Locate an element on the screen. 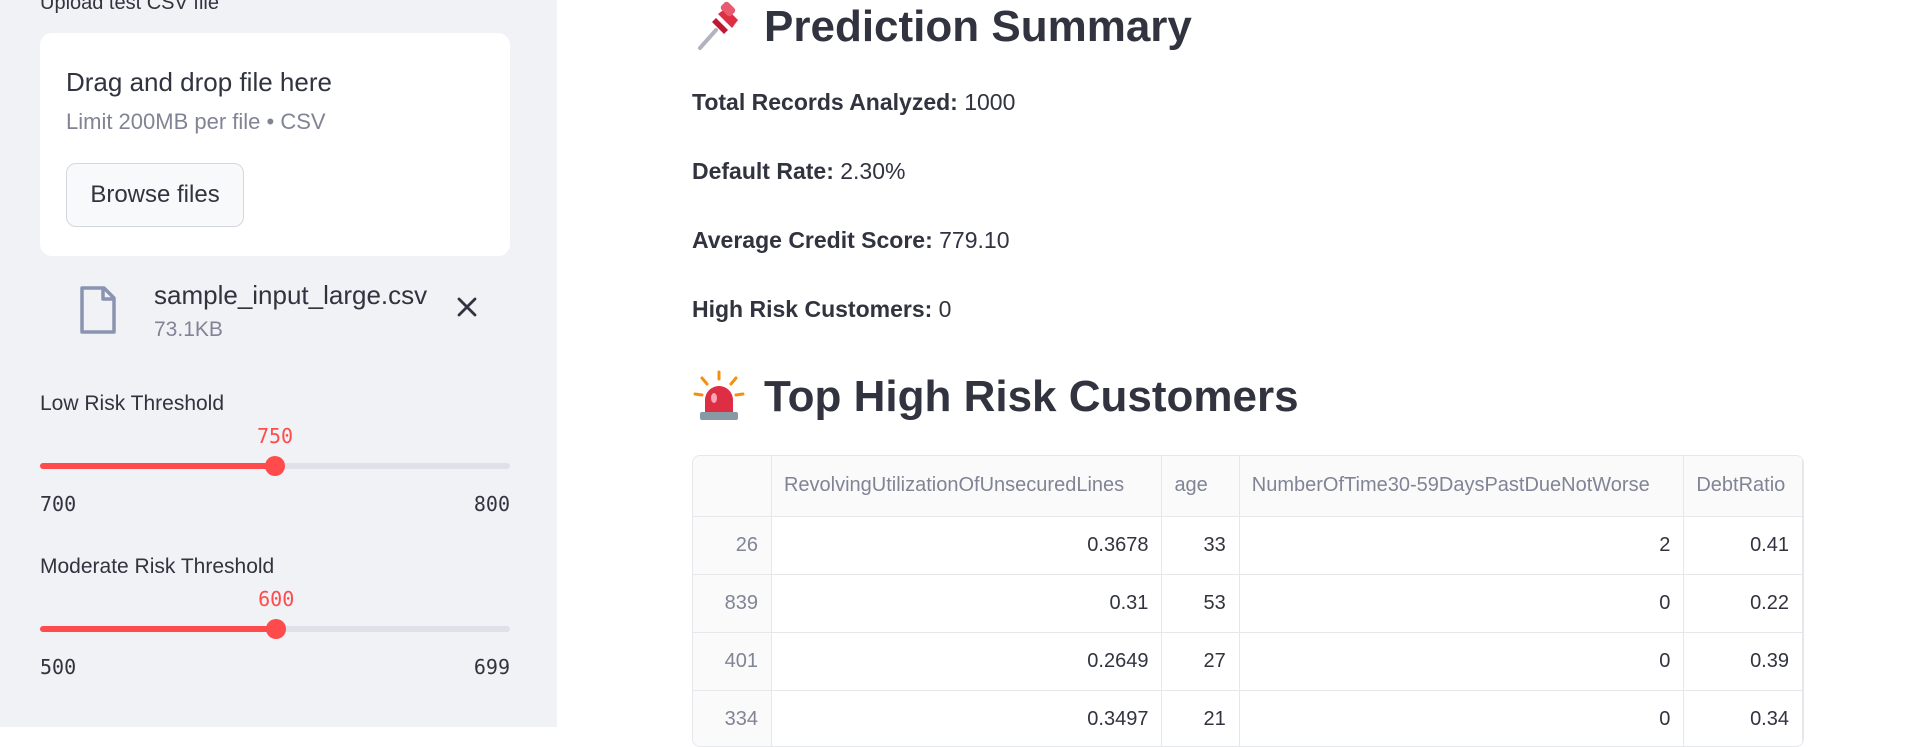 Image resolution: width=1915 pixels, height=747 pixels. stat-label: Total Records Analyzed: is located at coordinates (825, 102).